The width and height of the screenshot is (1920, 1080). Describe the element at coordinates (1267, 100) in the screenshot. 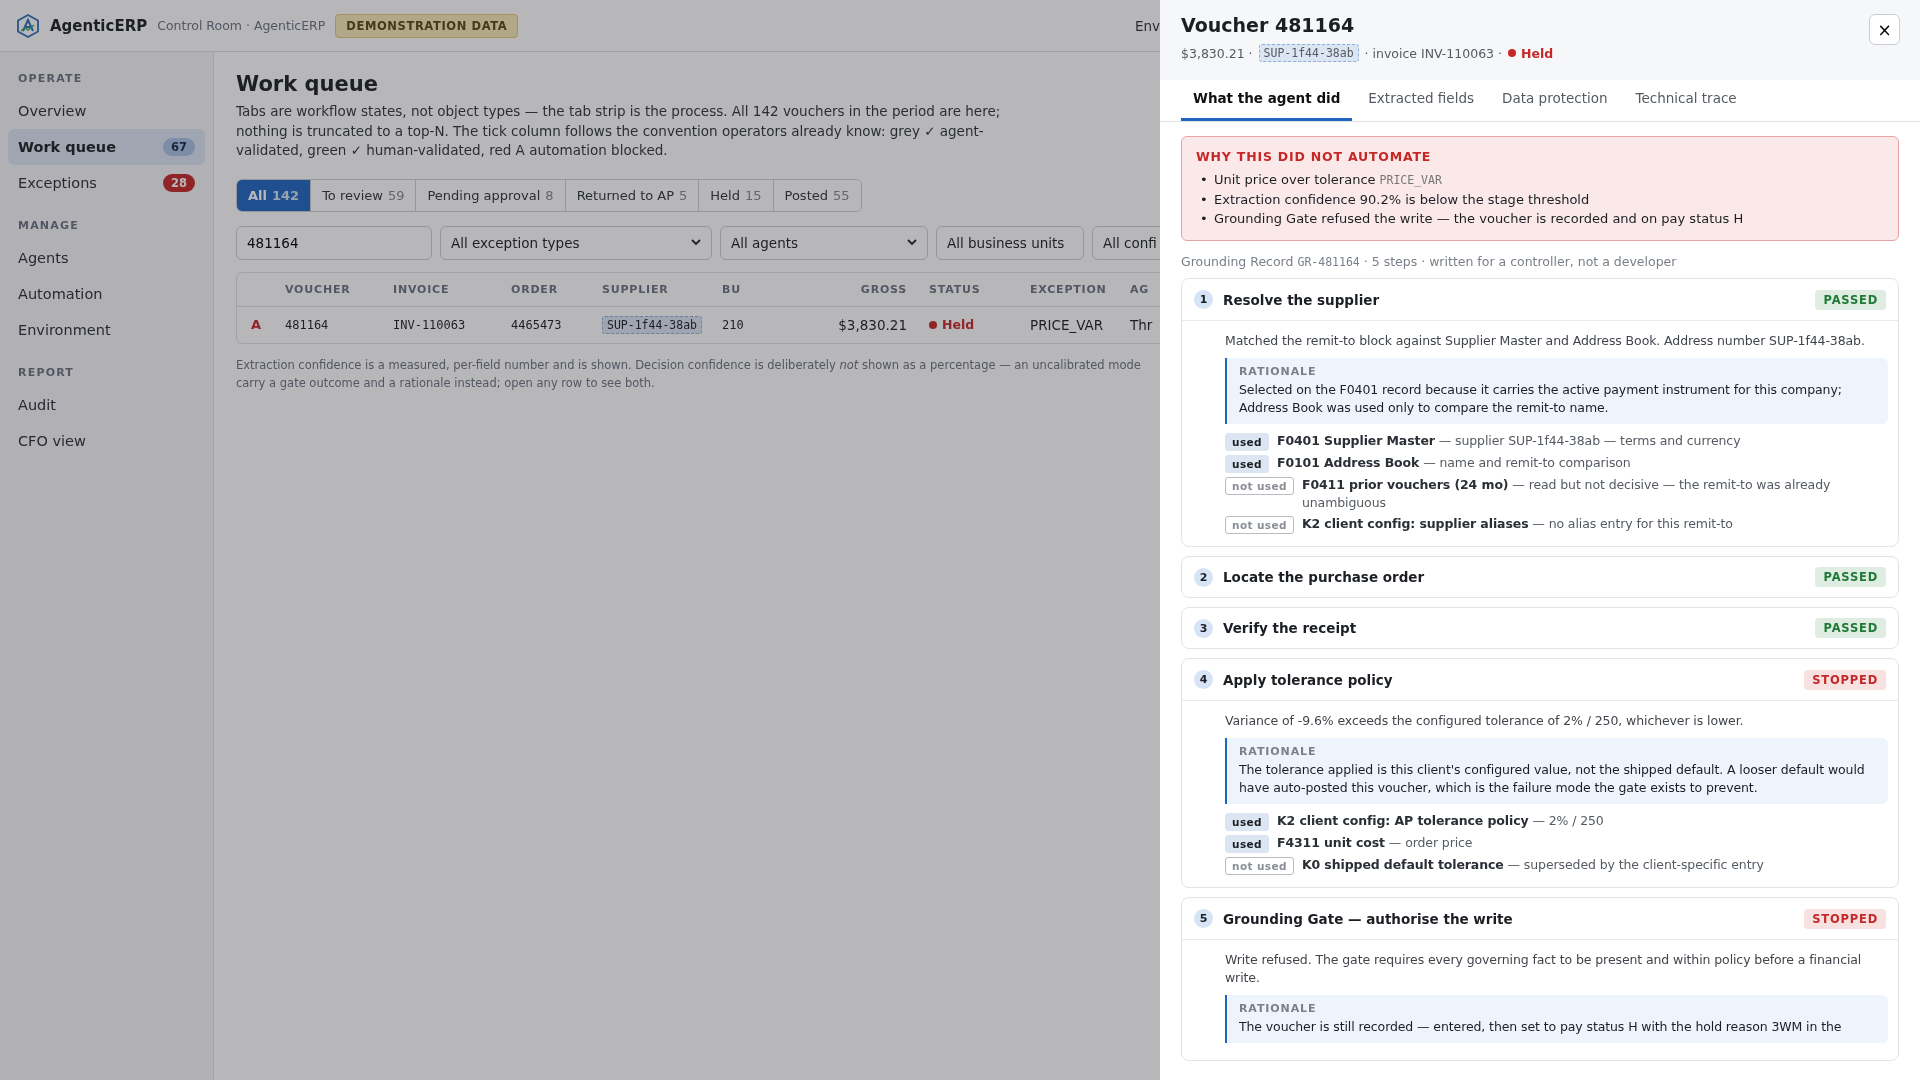

I see `drawer-tab: What the agent did` at that location.